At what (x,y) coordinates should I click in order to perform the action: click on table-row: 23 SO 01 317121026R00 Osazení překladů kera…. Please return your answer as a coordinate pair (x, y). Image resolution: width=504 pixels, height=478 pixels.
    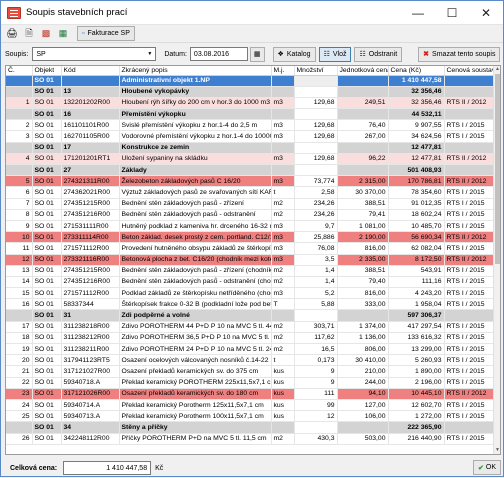
    Looking at the image, I should click on (251, 394).